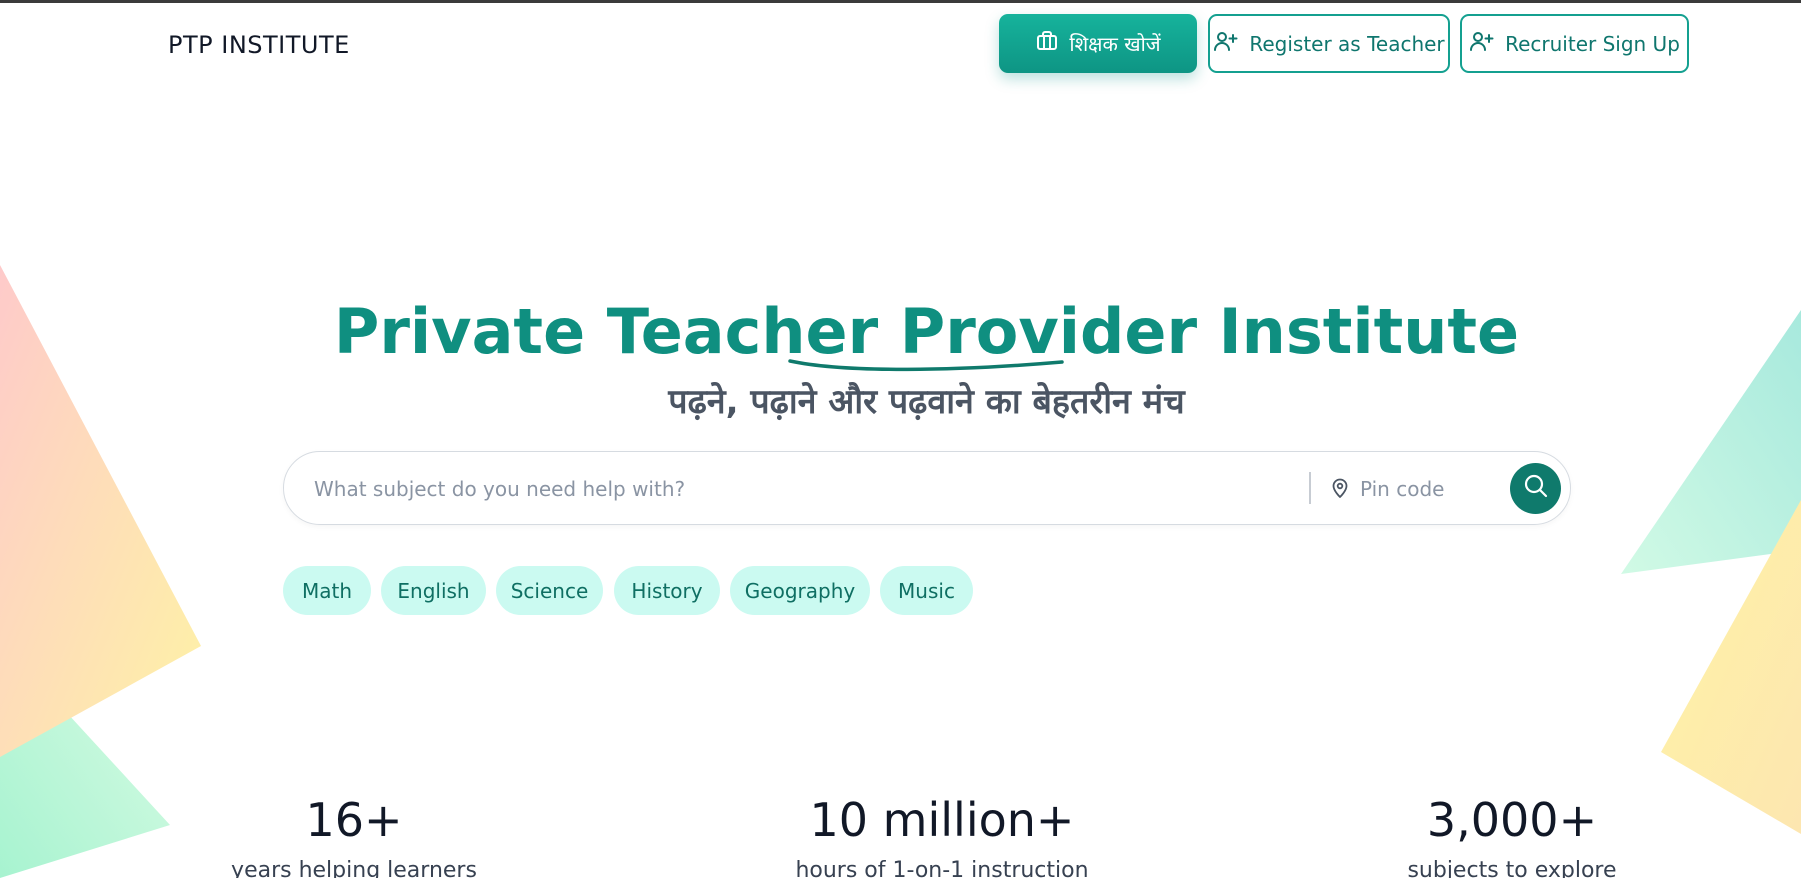 The width and height of the screenshot is (1801, 878). I want to click on stat-subjects-label: subjects to explore, so click(1512, 868).